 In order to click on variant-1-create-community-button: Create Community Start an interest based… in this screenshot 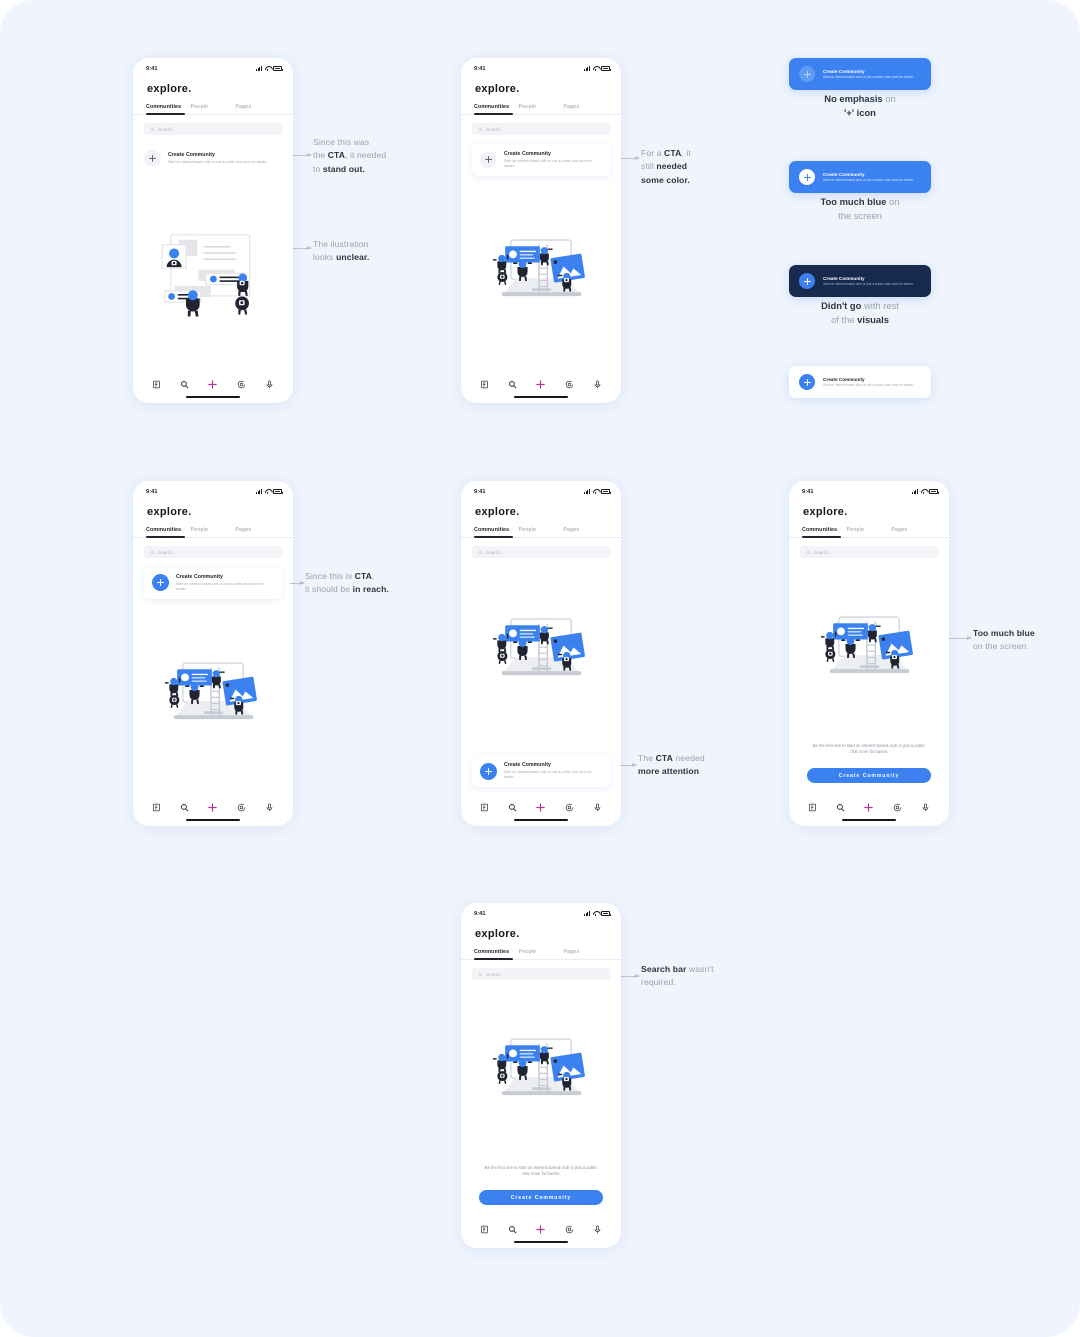, I will do `click(860, 74)`.